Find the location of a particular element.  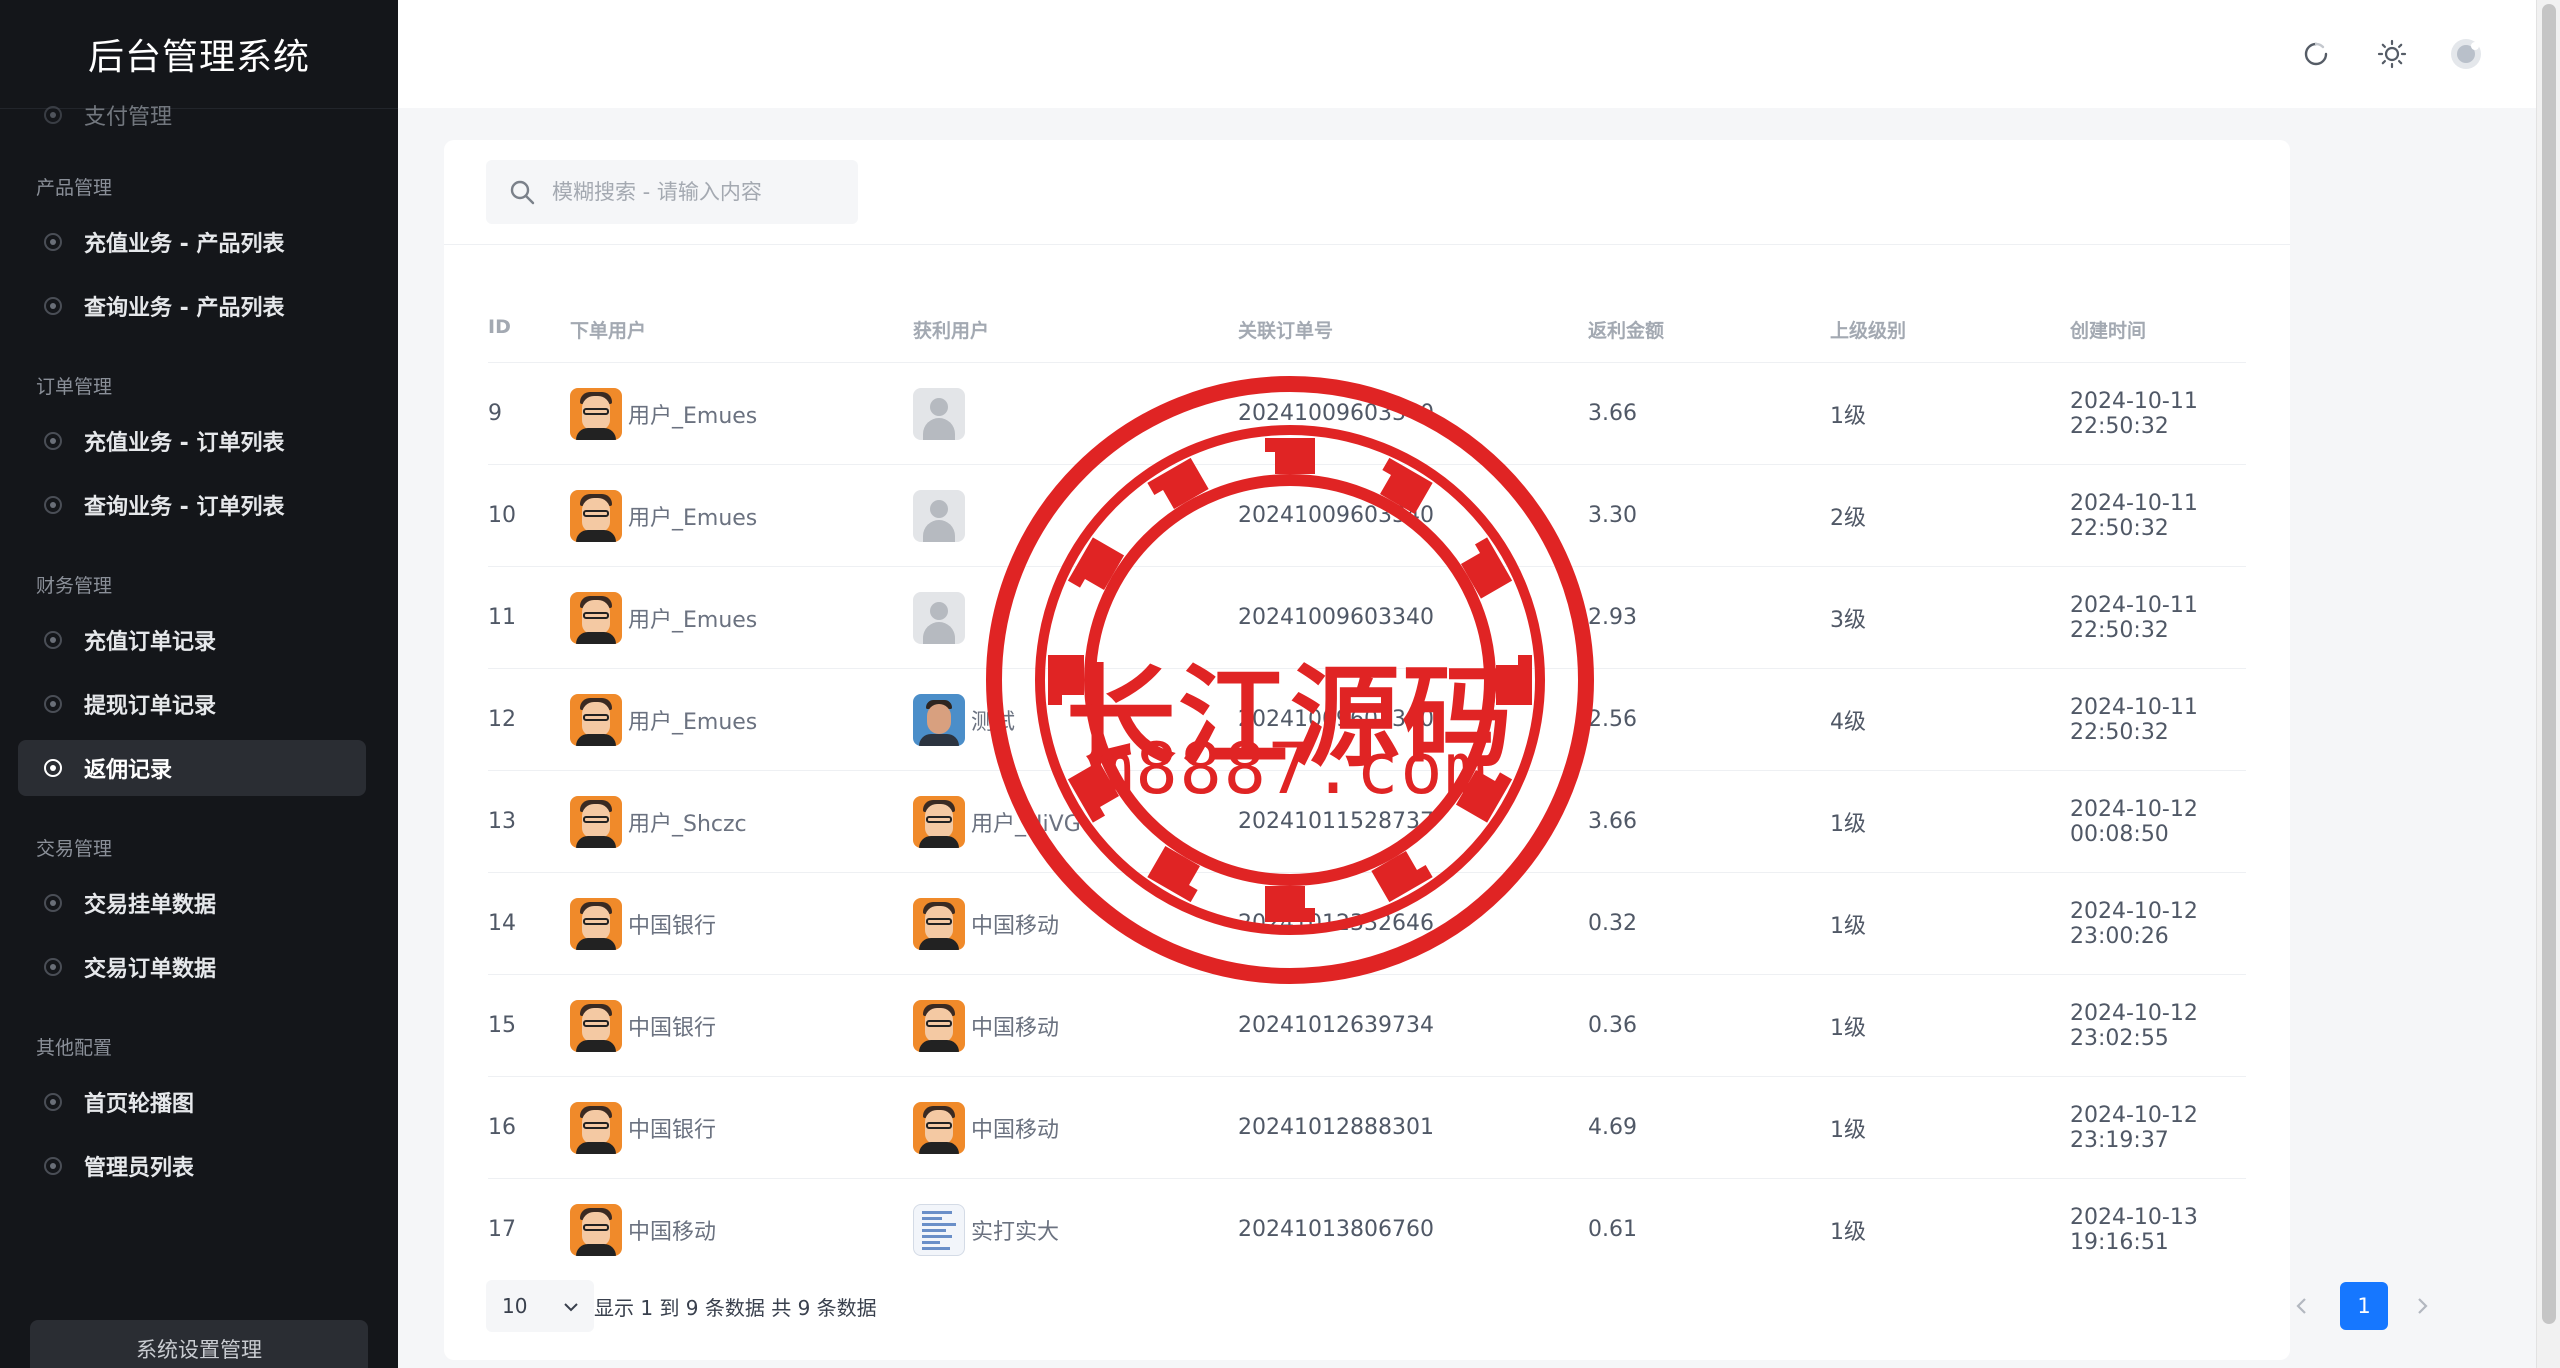

scrollbar-thumb is located at coordinates (2549, 664).